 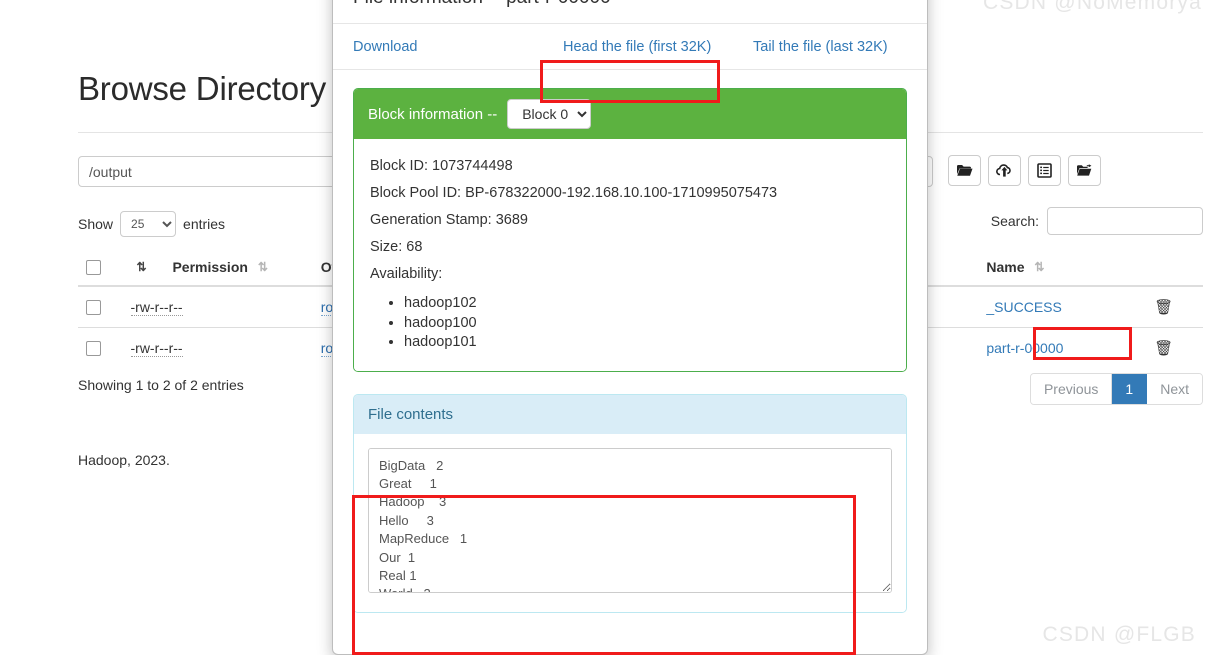 I want to click on list-snapshot-icon, so click(x=1044, y=170).